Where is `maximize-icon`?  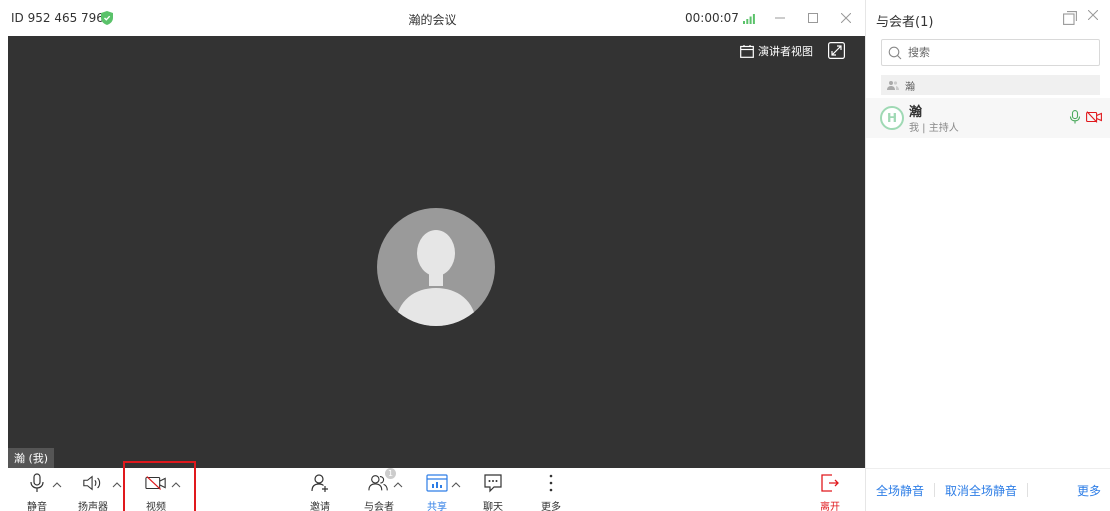
maximize-icon is located at coordinates (813, 18).